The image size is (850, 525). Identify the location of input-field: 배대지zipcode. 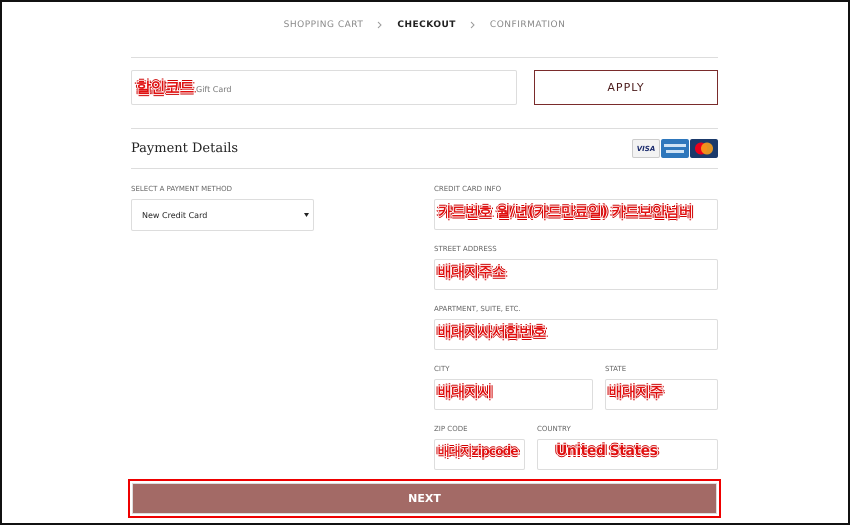
(479, 454).